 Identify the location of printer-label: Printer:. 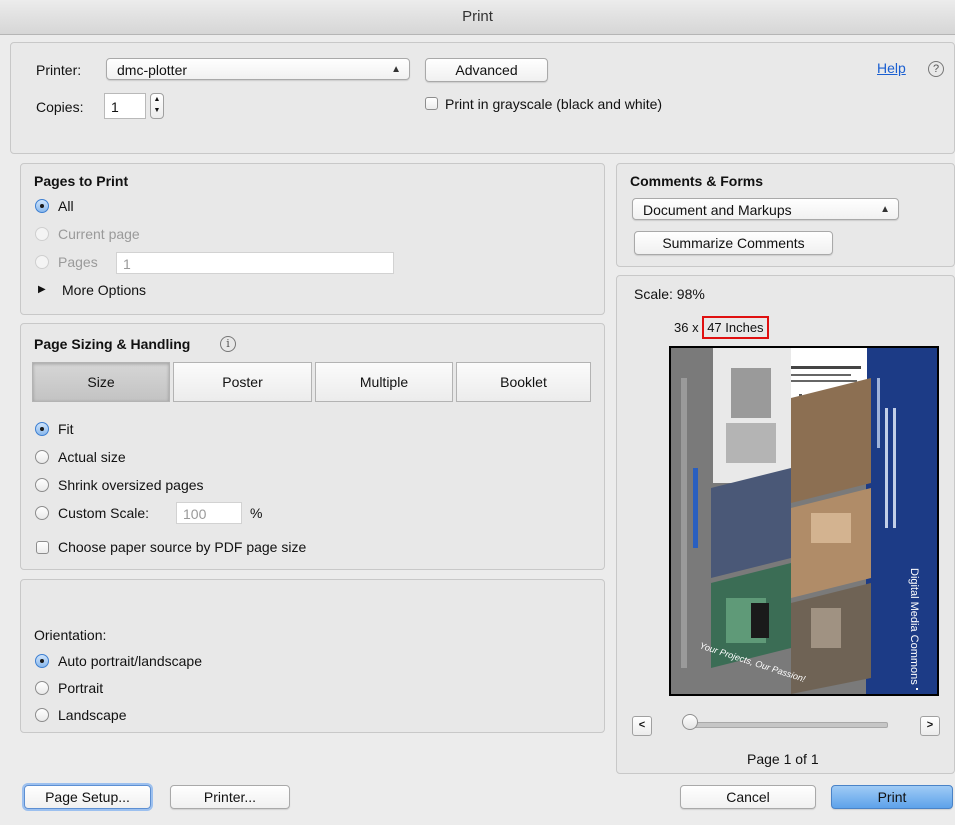
(59, 70).